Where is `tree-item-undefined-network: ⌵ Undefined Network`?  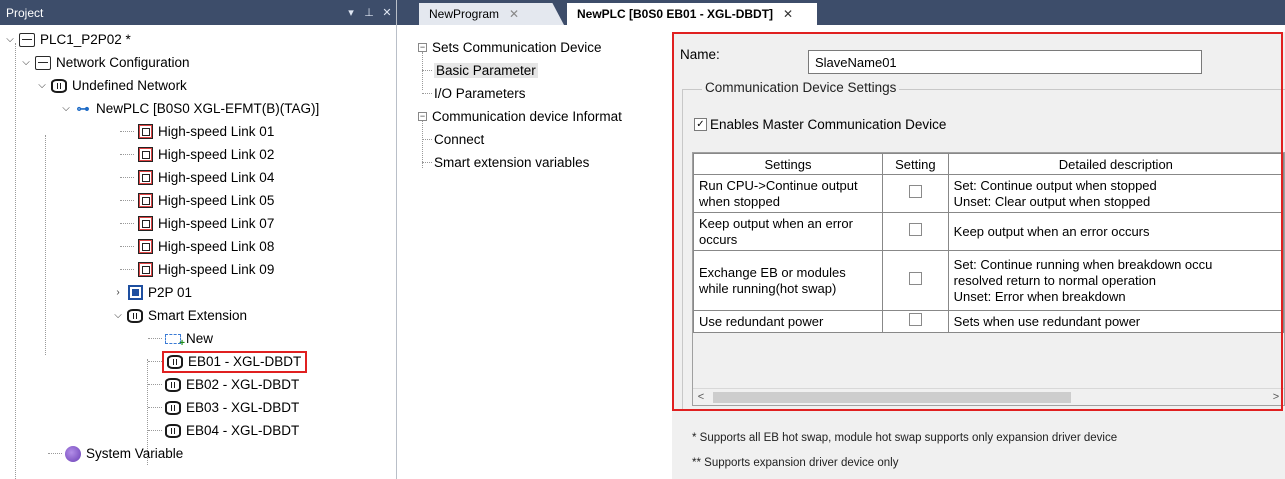
tree-item-undefined-network: ⌵ Undefined Network is located at coordinates (198, 85).